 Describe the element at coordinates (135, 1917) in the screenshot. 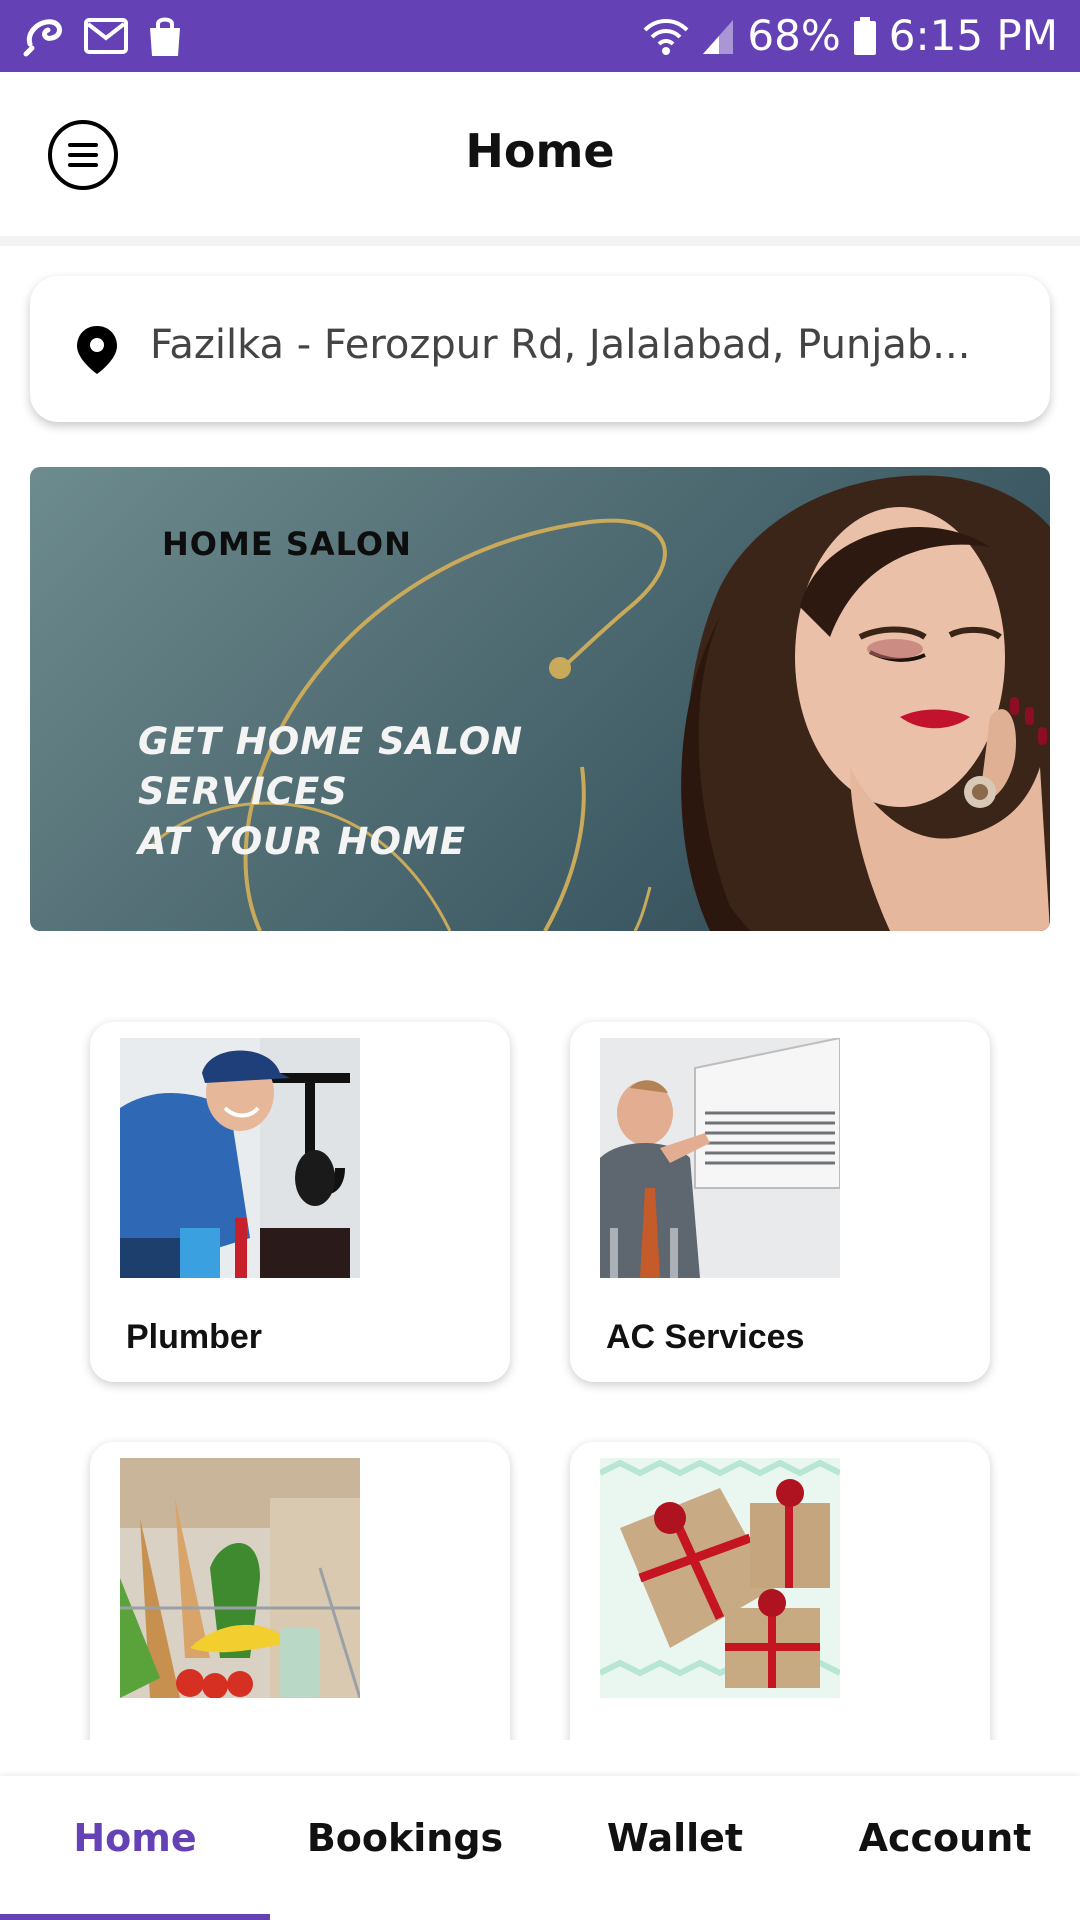

I see `nav-active-indicator` at that location.